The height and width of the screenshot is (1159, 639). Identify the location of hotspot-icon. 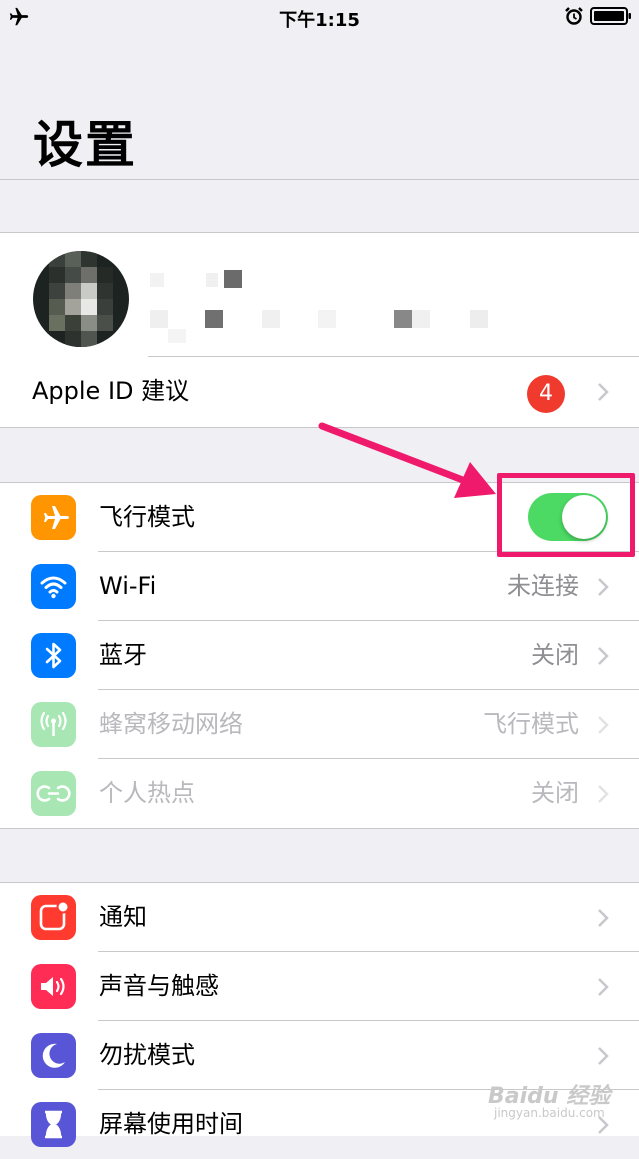
(53, 793).